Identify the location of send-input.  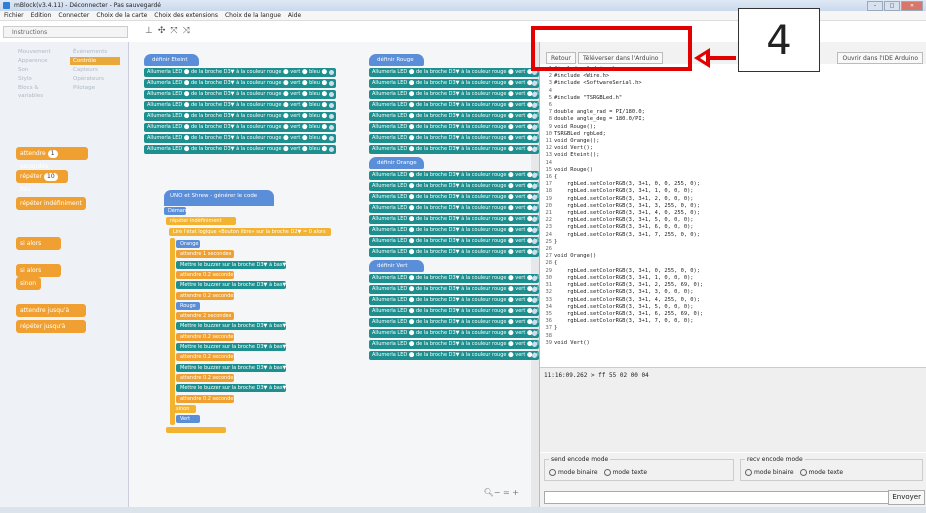
(720, 497).